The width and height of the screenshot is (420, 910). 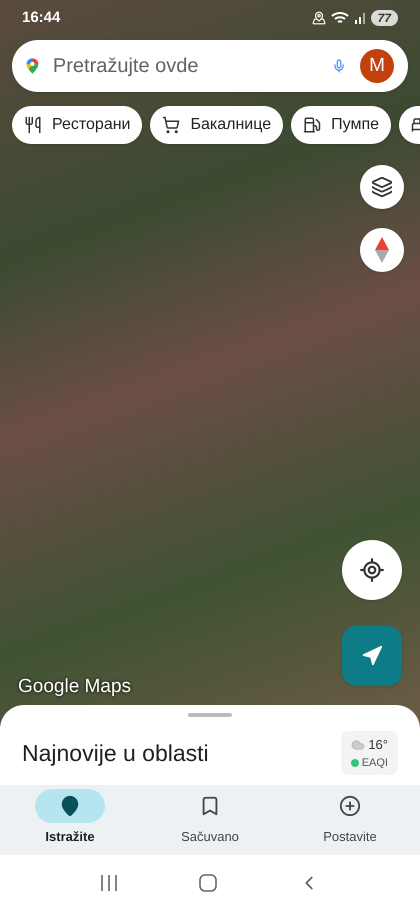 What do you see at coordinates (341, 125) in the screenshot?
I see `category-chip: Пумпе` at bounding box center [341, 125].